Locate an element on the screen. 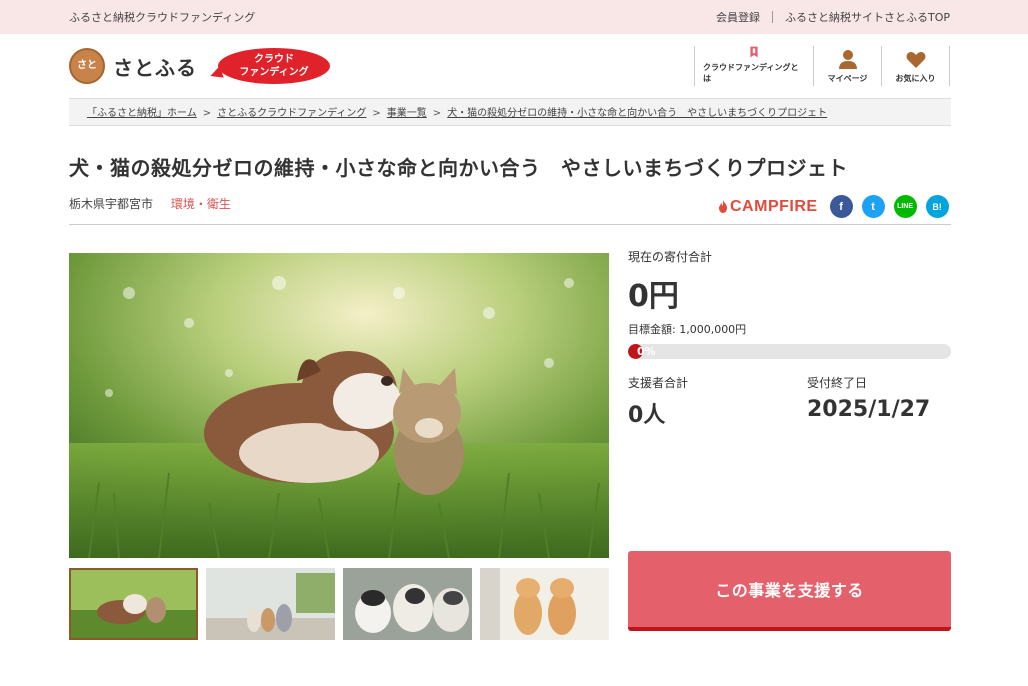 Image resolution: width=1028 pixels, height=686 pixels. flame-icon is located at coordinates (723, 206).